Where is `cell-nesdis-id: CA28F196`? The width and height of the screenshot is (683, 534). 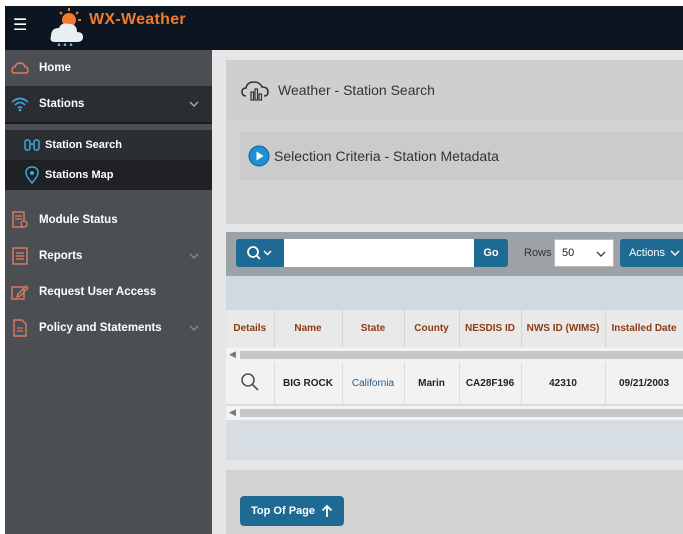 cell-nesdis-id: CA28F196 is located at coordinates (490, 383).